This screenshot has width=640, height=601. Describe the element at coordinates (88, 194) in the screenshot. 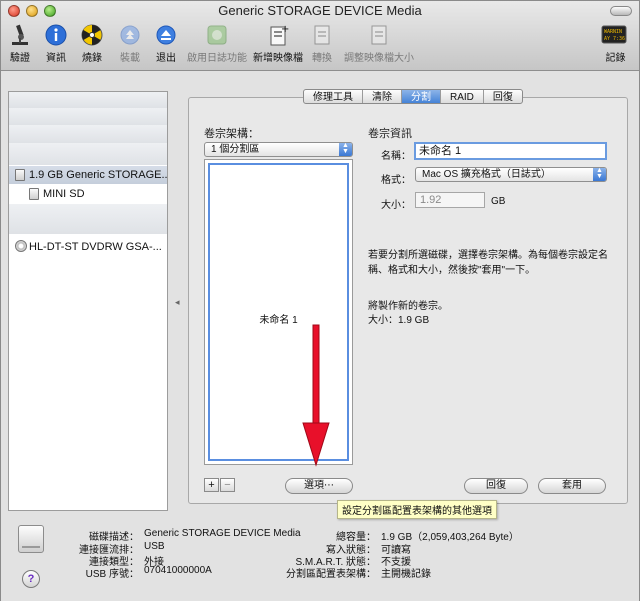

I see `sidebar-item-mini-sd: MINI SD` at that location.